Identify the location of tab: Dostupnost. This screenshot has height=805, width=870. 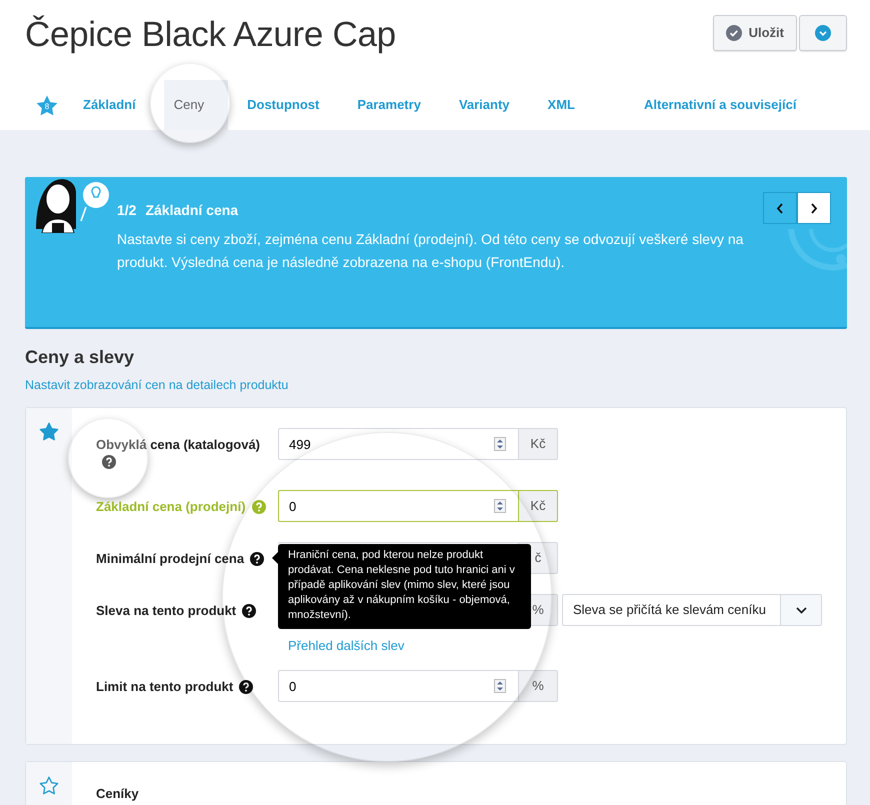
(283, 105).